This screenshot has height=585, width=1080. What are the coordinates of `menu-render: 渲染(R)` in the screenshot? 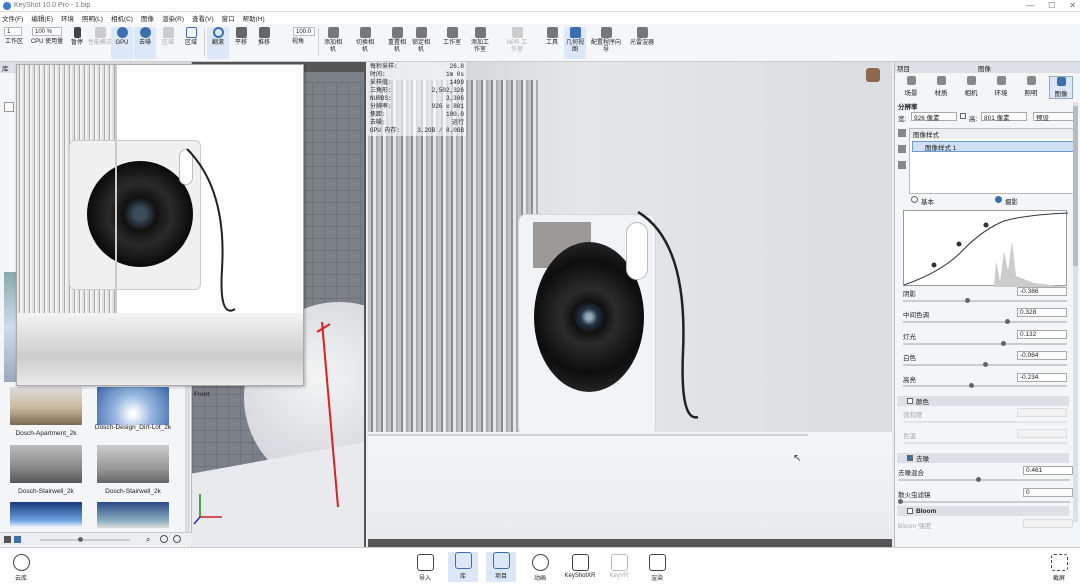 It's located at (173, 18).